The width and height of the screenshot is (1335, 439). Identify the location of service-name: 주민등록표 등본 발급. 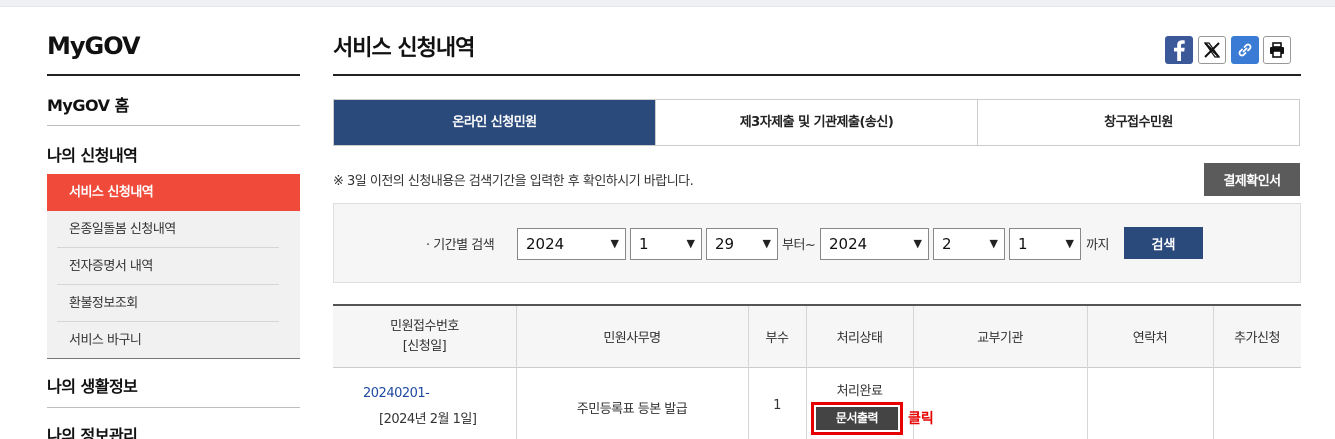
(632, 409).